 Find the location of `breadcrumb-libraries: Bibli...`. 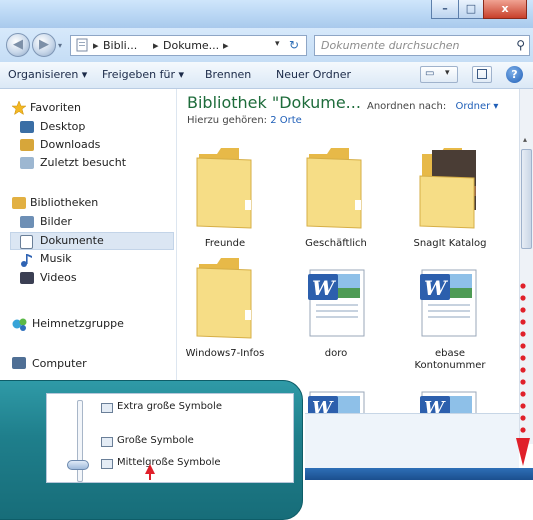

breadcrumb-libraries: Bibli... is located at coordinates (120, 45).